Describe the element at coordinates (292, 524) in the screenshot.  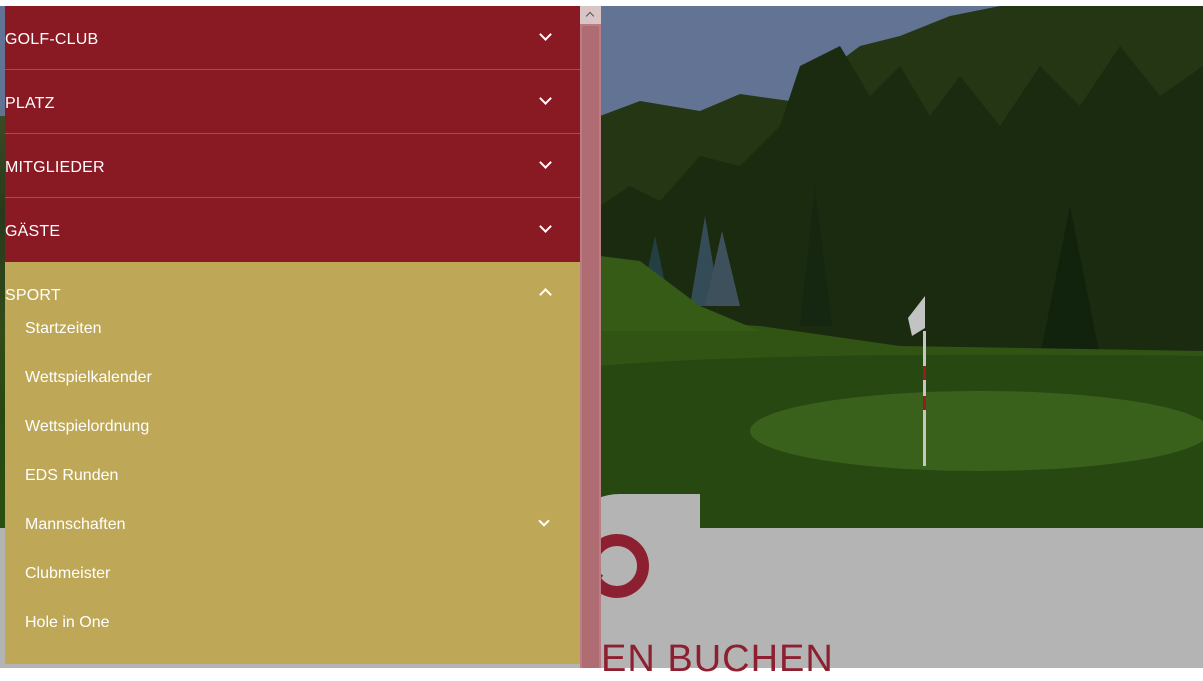
I see `submenu-item-mannschaften: Mannschaften` at that location.